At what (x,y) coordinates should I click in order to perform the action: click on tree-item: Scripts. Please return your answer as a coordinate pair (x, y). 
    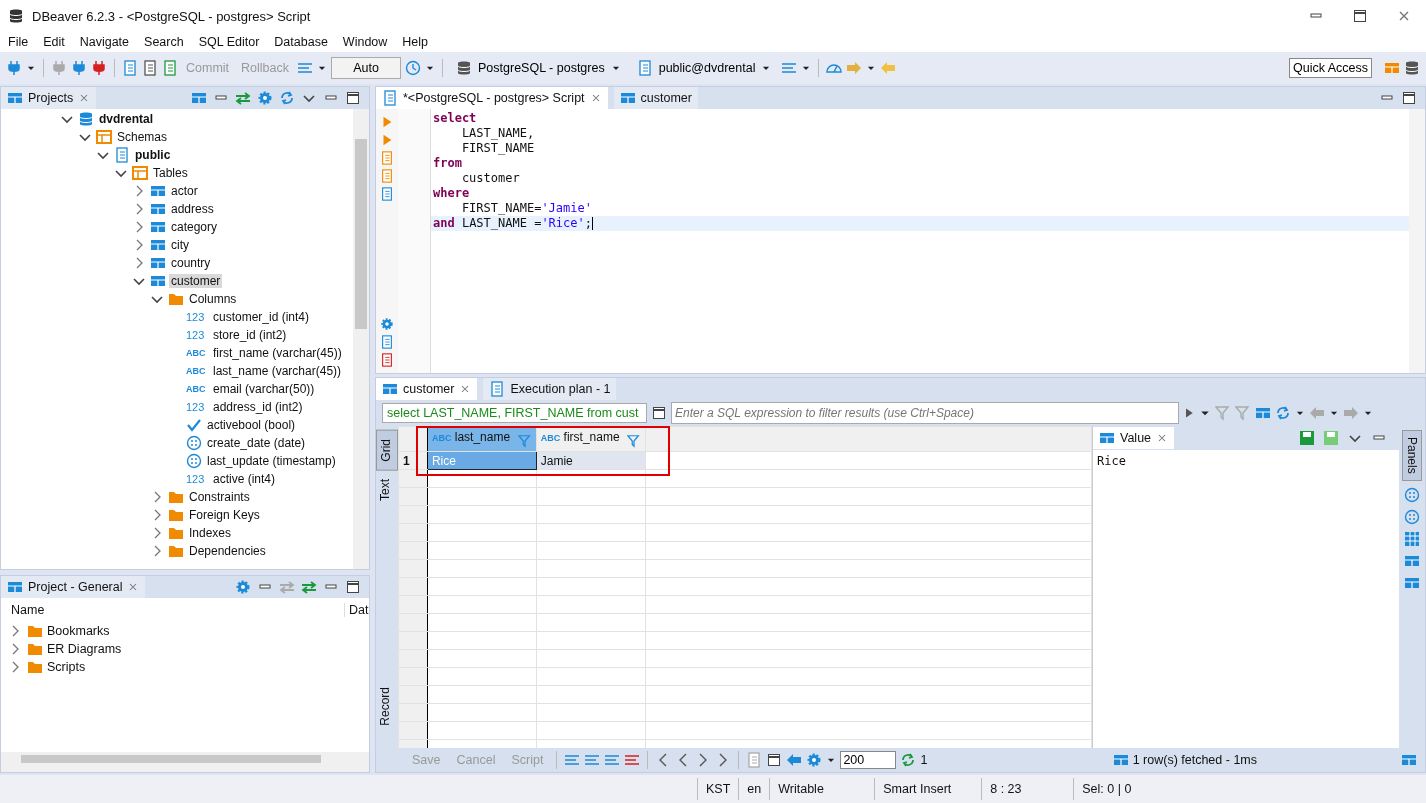
    Looking at the image, I should click on (66, 667).